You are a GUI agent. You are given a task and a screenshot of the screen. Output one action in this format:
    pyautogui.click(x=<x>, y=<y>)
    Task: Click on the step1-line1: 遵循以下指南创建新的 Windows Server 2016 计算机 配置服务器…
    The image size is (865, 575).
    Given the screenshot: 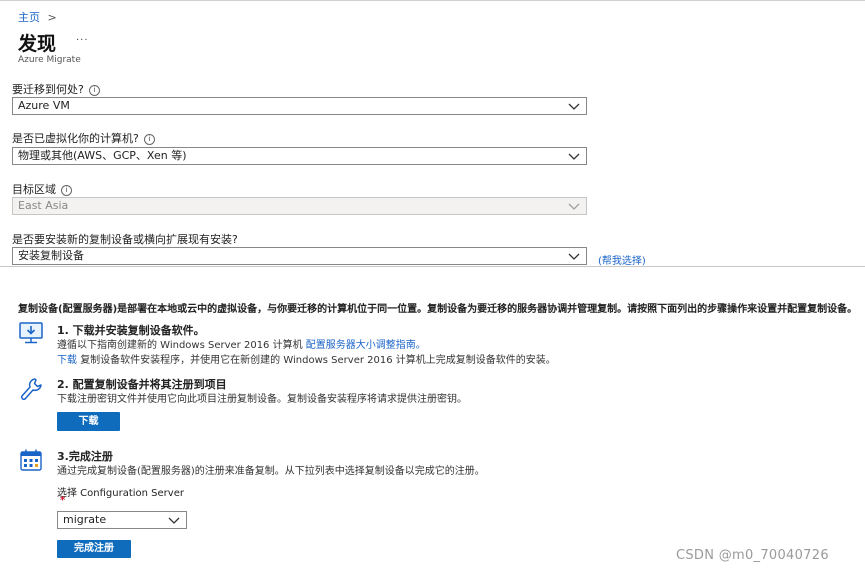 What is the action you would take?
    pyautogui.click(x=241, y=343)
    